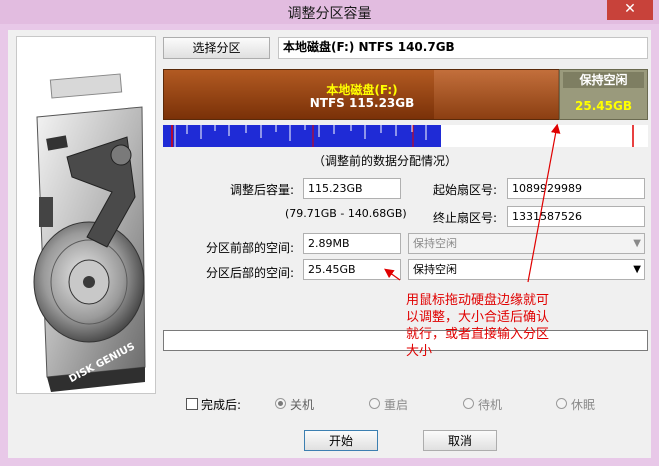 Image resolution: width=659 pixels, height=466 pixels. Describe the element at coordinates (526, 269) in the screenshot. I see `space-after-select: 保持空闲 ▼` at that location.